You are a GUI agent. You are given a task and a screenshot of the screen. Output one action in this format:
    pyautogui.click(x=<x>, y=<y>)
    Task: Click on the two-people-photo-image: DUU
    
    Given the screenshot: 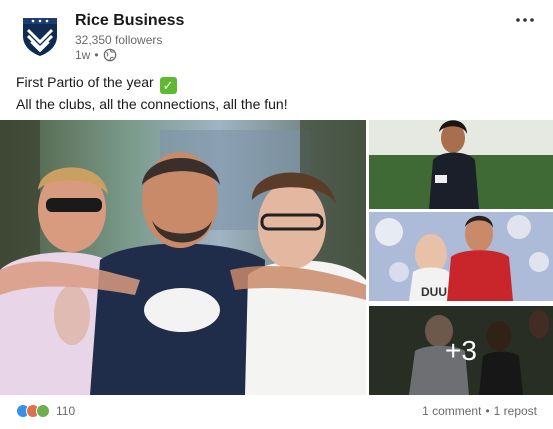 What is the action you would take?
    pyautogui.click(x=461, y=256)
    